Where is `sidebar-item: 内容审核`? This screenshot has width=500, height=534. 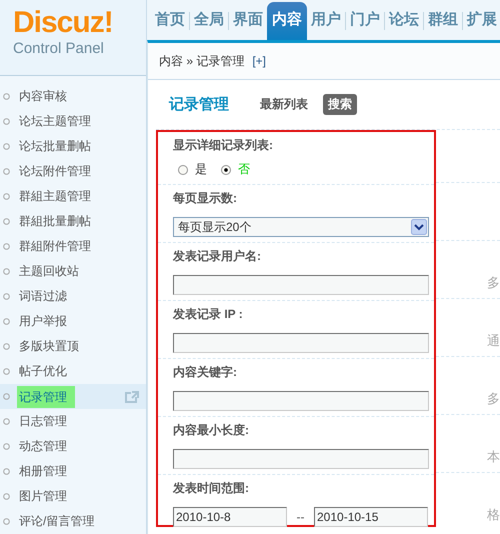 sidebar-item: 内容审核 is located at coordinates (73, 96).